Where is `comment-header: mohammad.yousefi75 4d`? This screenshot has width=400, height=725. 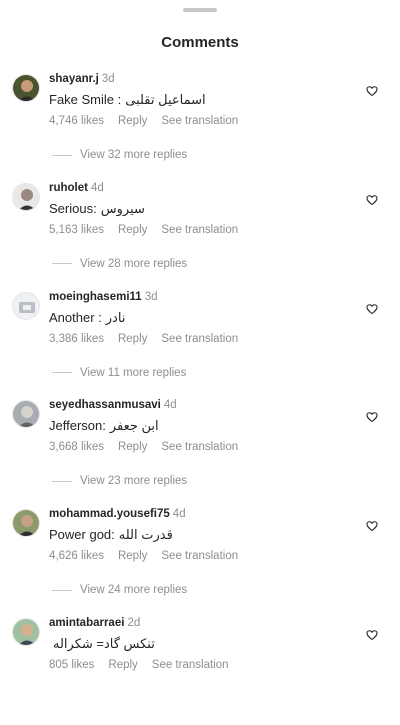 comment-header: mohammad.yousefi75 4d is located at coordinates (117, 514).